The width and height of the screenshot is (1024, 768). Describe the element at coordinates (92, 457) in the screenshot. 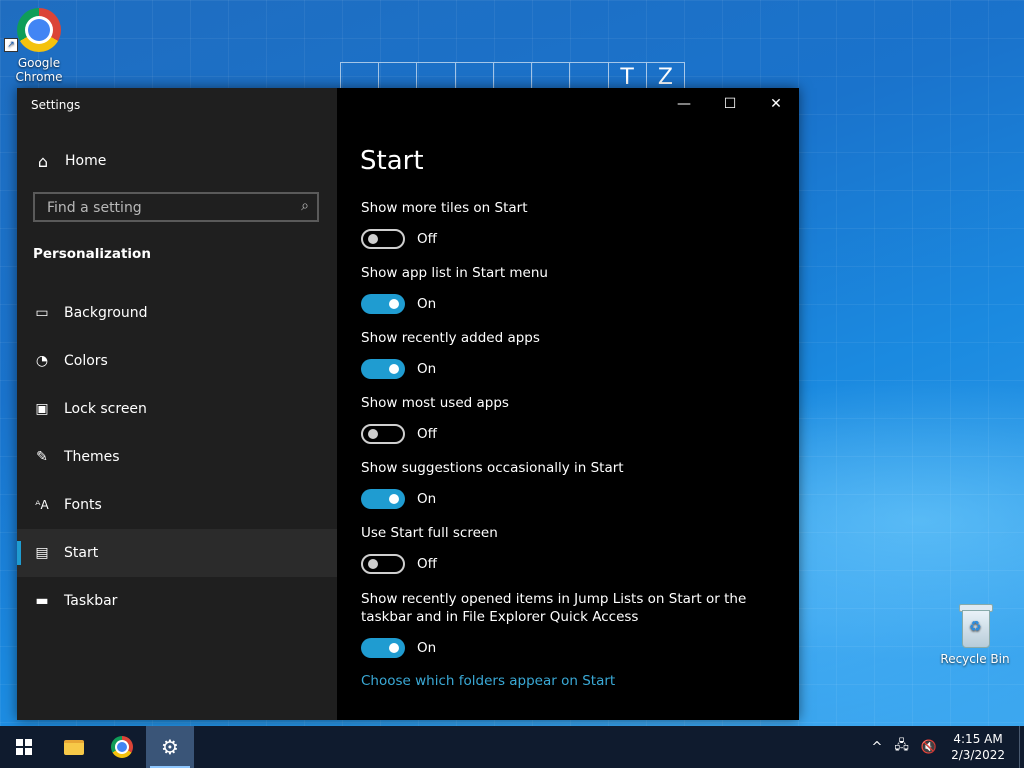

I see `sidebar-item-label: Themes` at that location.